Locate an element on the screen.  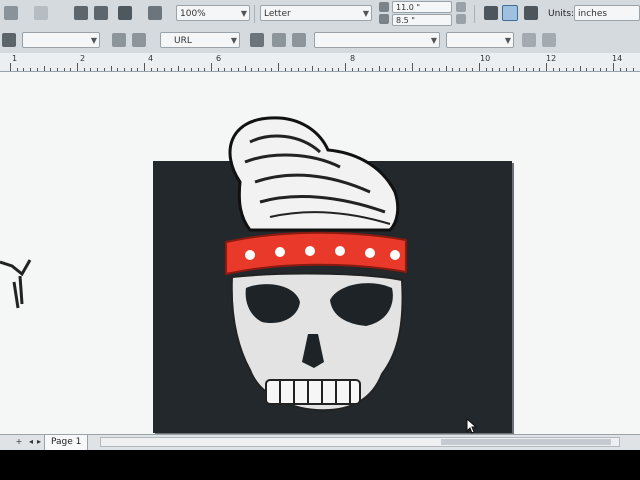
paper-size-select: Letter ▼ is located at coordinates (316, 13).